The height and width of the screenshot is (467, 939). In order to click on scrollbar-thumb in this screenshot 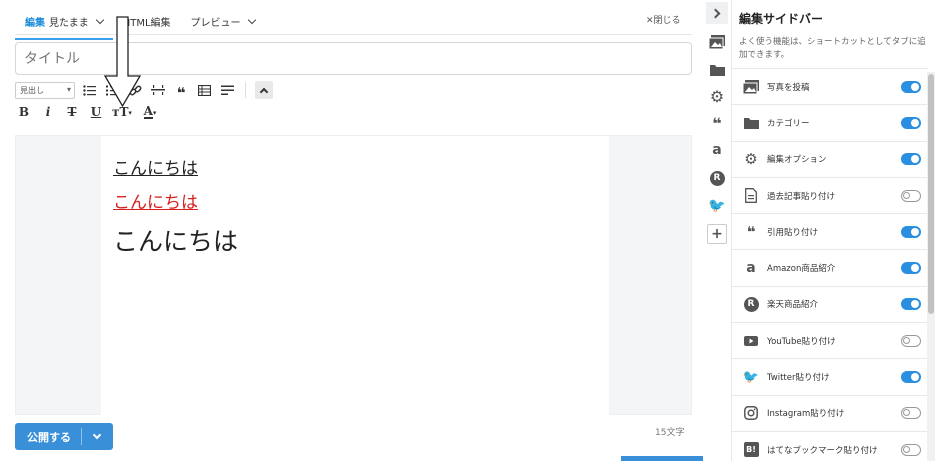, I will do `click(931, 194)`.